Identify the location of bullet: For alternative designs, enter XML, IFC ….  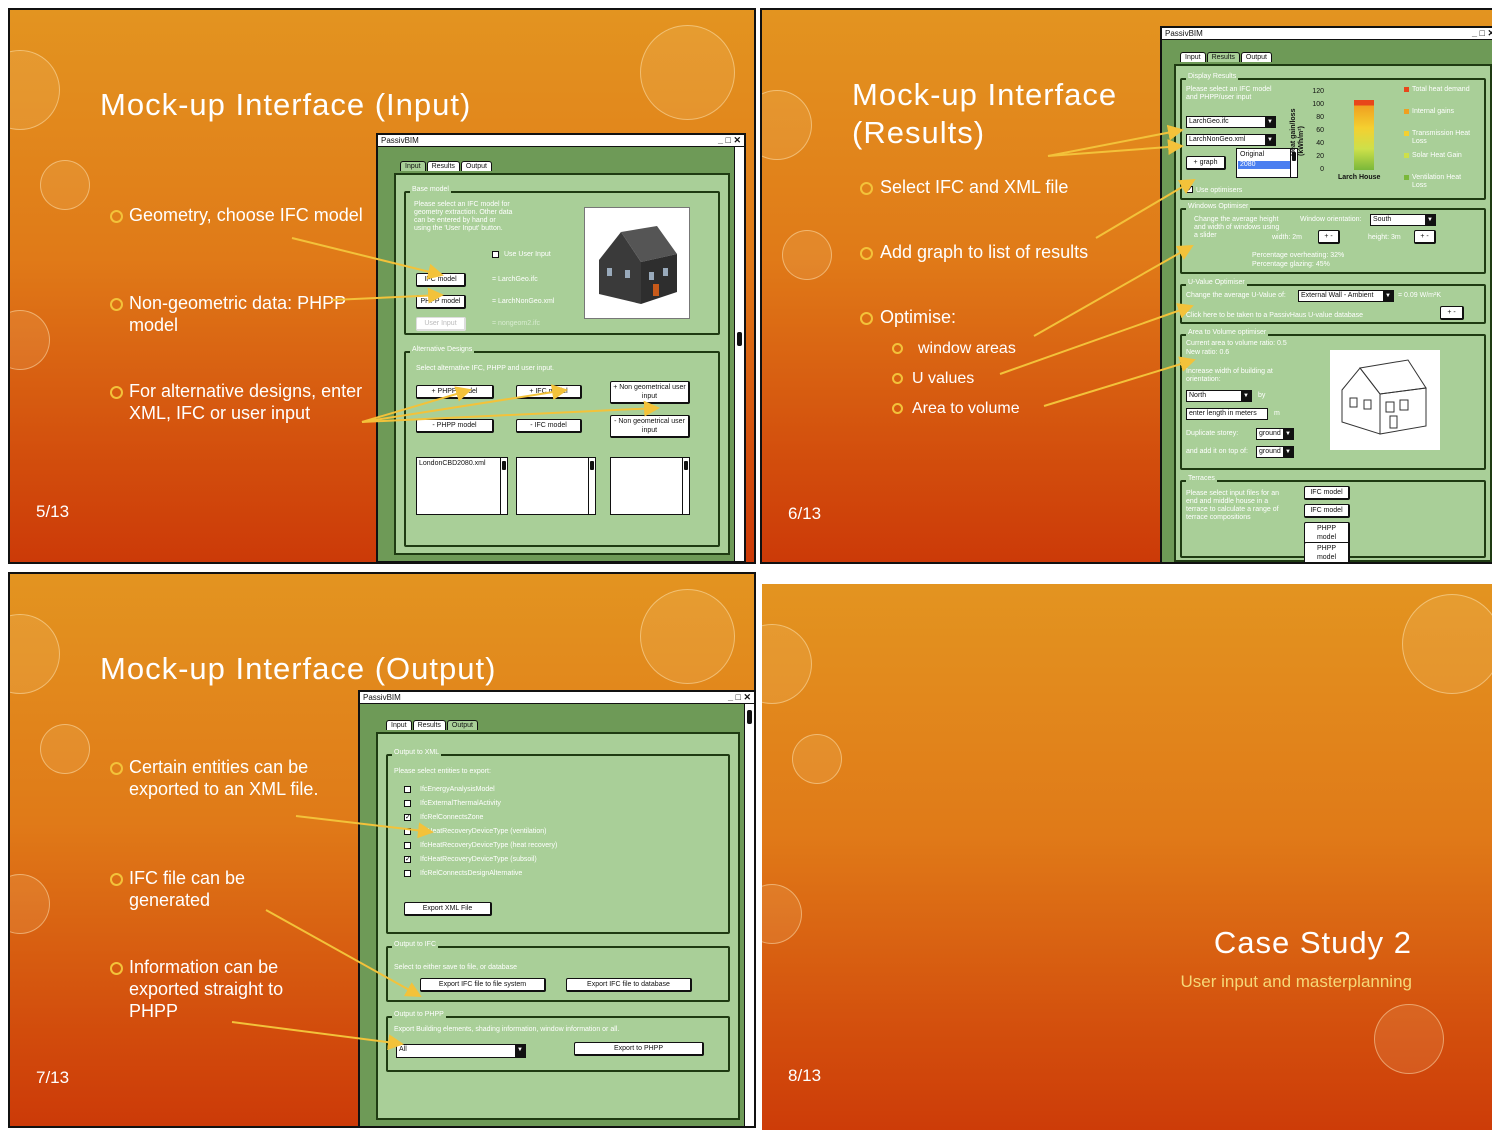
(246, 402).